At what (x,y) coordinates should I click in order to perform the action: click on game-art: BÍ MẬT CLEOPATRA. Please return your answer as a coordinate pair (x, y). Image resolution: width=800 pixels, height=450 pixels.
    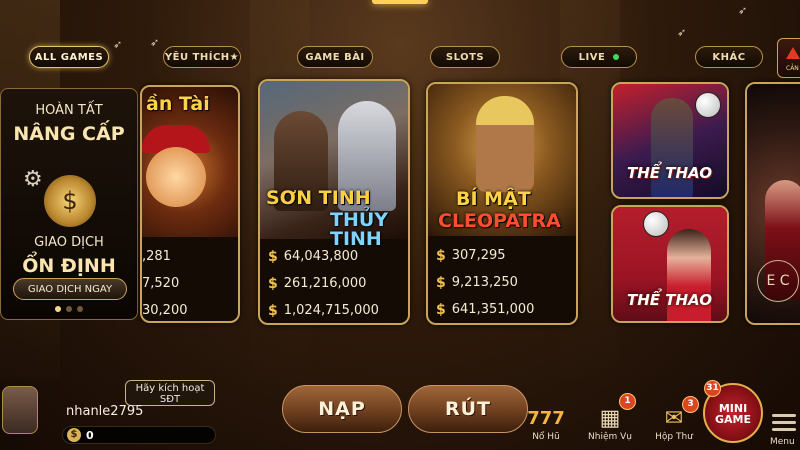
    Looking at the image, I should click on (502, 160).